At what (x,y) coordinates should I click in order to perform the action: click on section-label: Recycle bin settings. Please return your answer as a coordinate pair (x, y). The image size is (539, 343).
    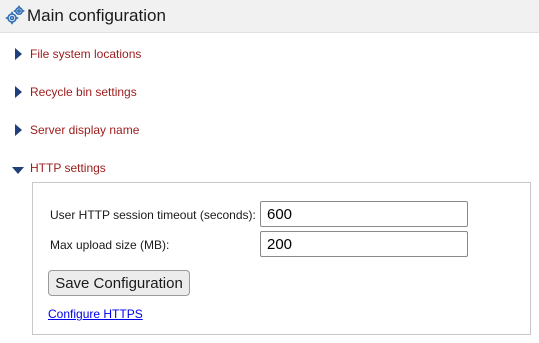
    Looking at the image, I should click on (83, 92).